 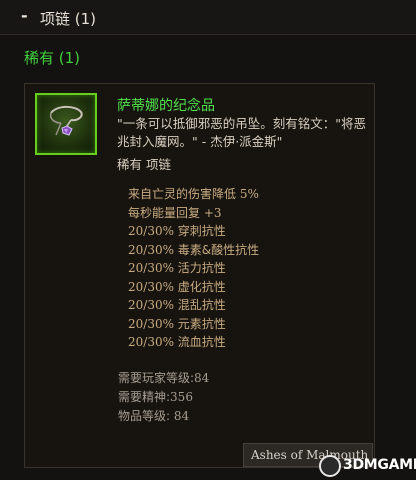 What do you see at coordinates (330, 466) in the screenshot?
I see `watermark-logo-icon` at bounding box center [330, 466].